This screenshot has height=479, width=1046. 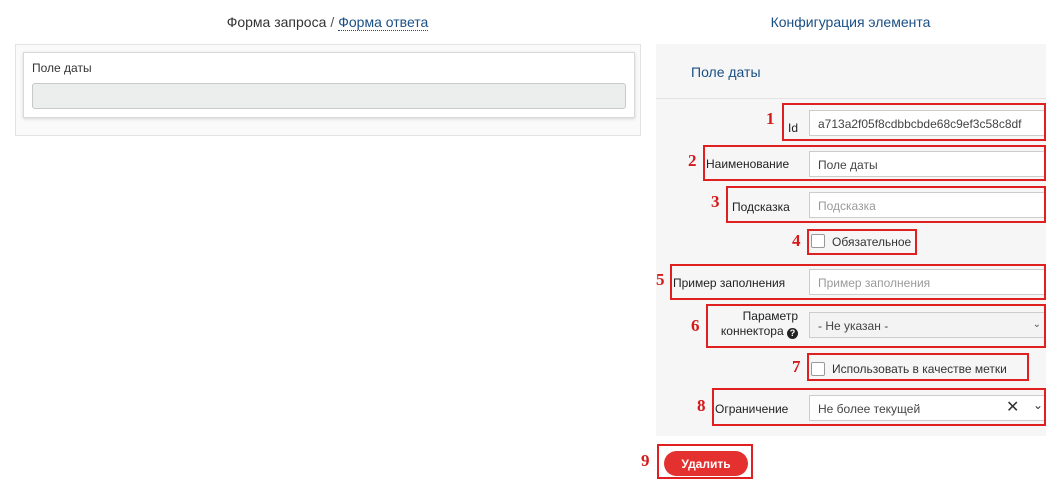 What do you see at coordinates (796, 366) in the screenshot?
I see `annotation-number-7: 7` at bounding box center [796, 366].